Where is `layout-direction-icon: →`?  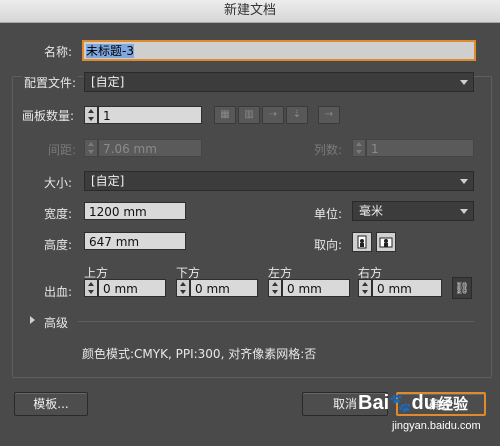 layout-direction-icon: → is located at coordinates (329, 115).